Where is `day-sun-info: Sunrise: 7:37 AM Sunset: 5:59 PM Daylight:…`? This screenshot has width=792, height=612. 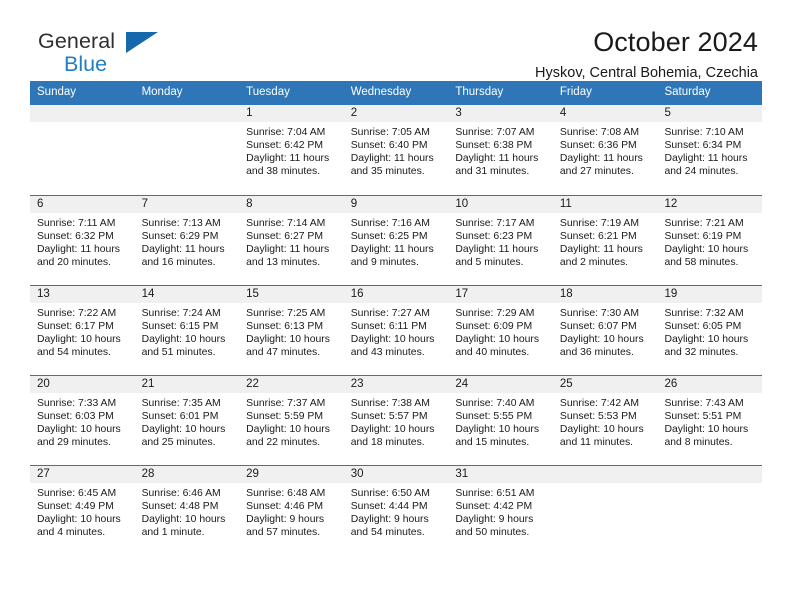 day-sun-info: Sunrise: 7:37 AM Sunset: 5:59 PM Daylight:… is located at coordinates (291, 421).